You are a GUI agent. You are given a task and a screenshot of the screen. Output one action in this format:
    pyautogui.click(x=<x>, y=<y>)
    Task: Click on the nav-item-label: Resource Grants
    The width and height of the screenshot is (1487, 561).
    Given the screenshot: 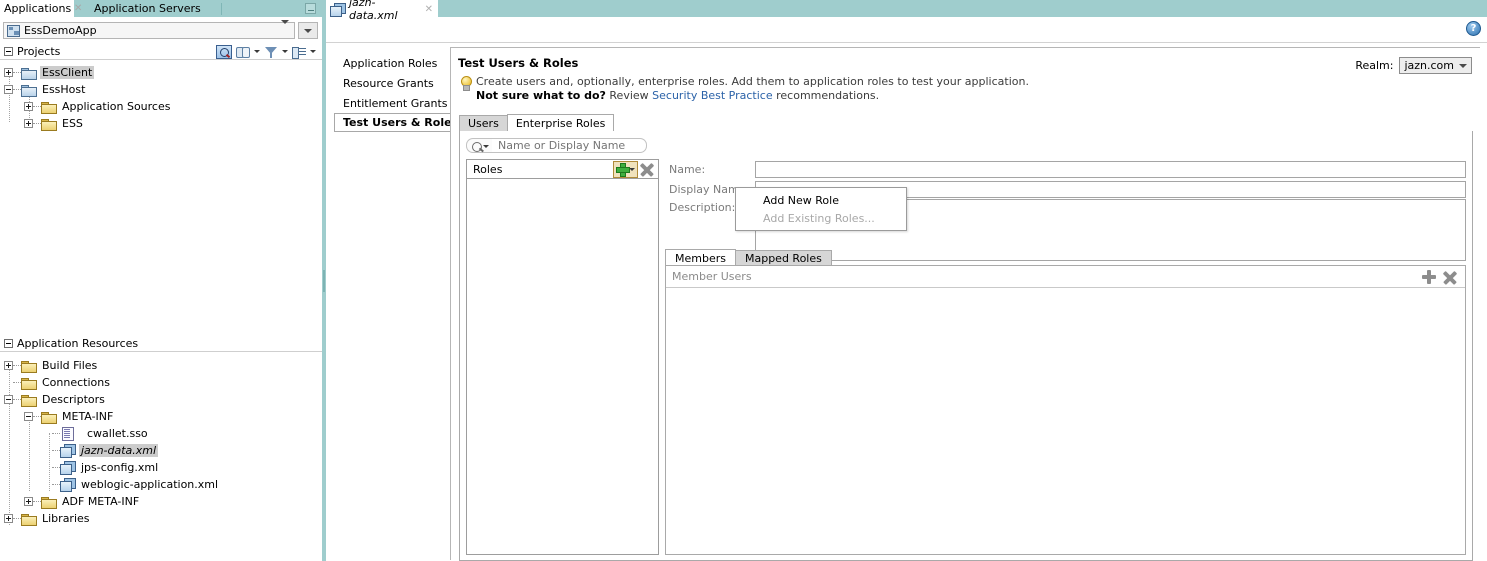 What is the action you would take?
    pyautogui.click(x=388, y=83)
    